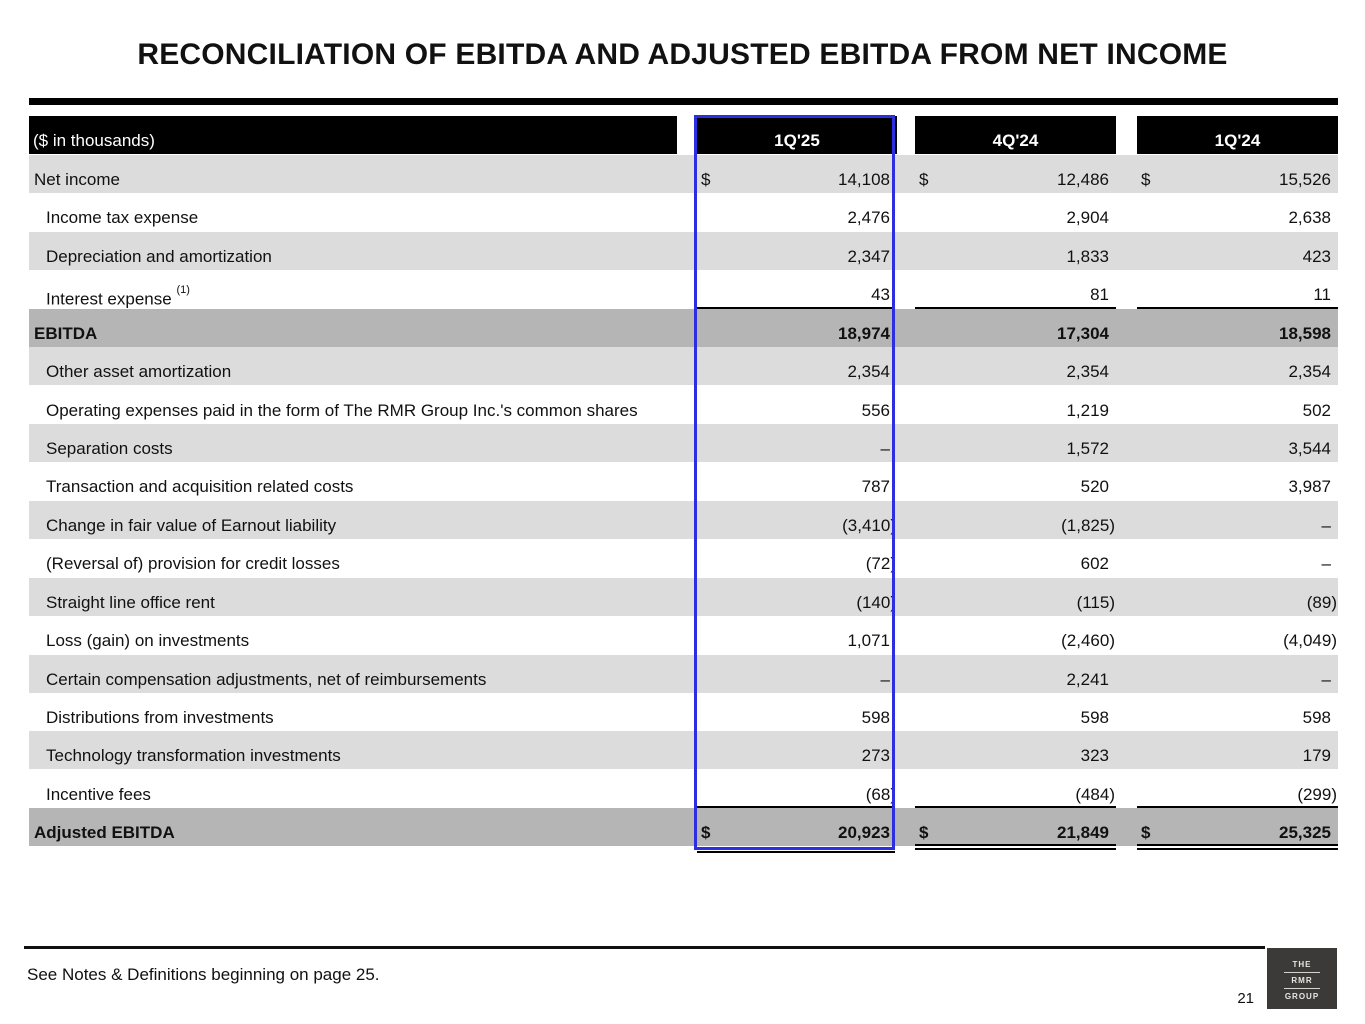 The image size is (1365, 1024). Describe the element at coordinates (875, 755) in the screenshot. I see `value-1q25: 273` at that location.